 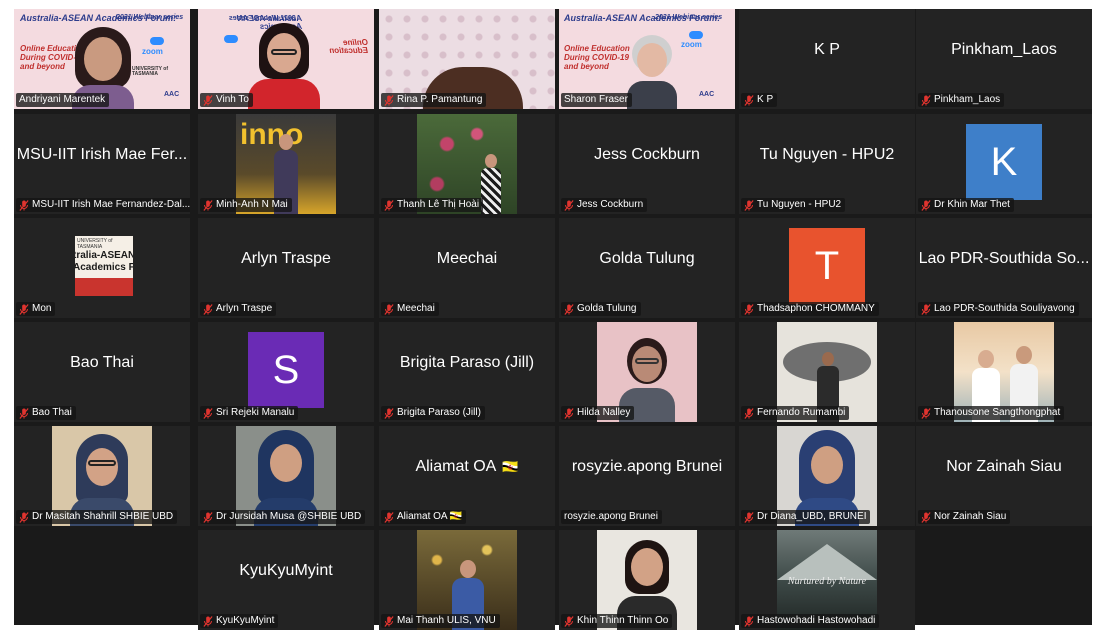 What do you see at coordinates (647, 372) in the screenshot?
I see `video-tile-hilda-nalley: Hilda Nalley` at bounding box center [647, 372].